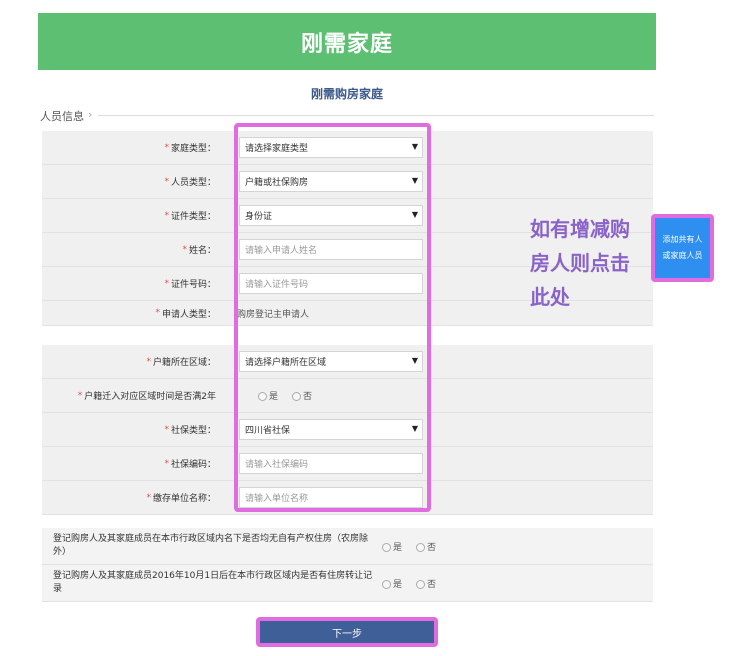  I want to click on header-title: 刚需家庭, so click(346, 44).